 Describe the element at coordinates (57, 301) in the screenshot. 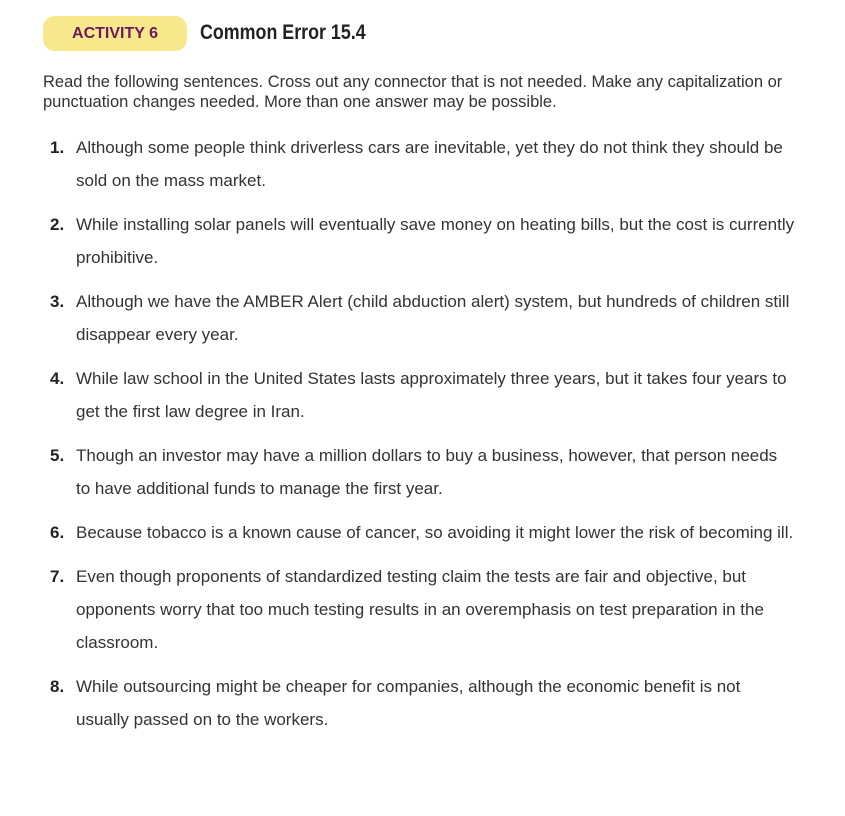

I see `item-number: 3.` at that location.